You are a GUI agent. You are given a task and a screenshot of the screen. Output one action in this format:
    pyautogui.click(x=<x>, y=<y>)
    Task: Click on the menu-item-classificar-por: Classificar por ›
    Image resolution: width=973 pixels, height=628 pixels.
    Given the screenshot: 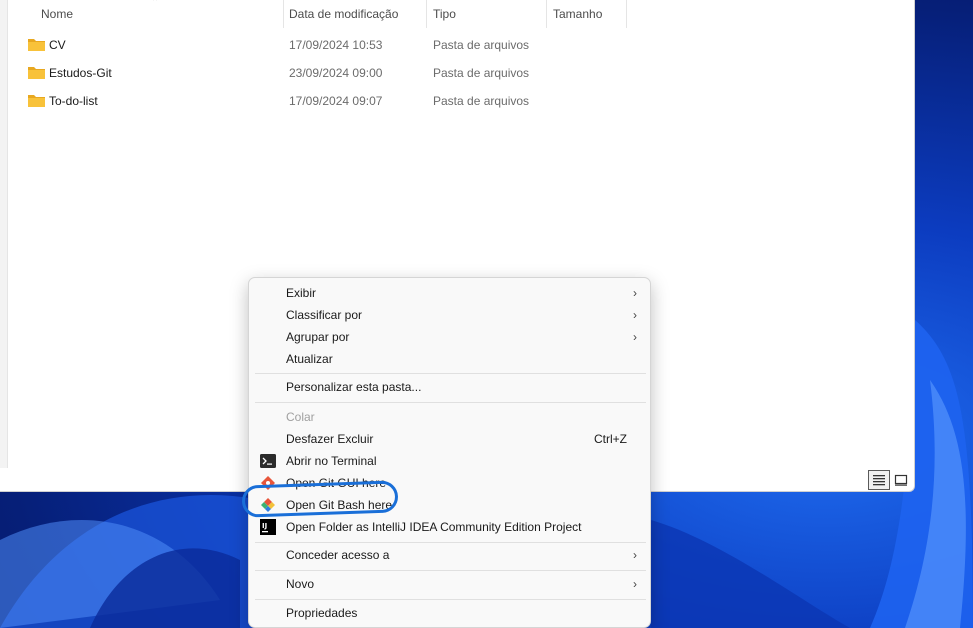 What is the action you would take?
    pyautogui.click(x=450, y=315)
    